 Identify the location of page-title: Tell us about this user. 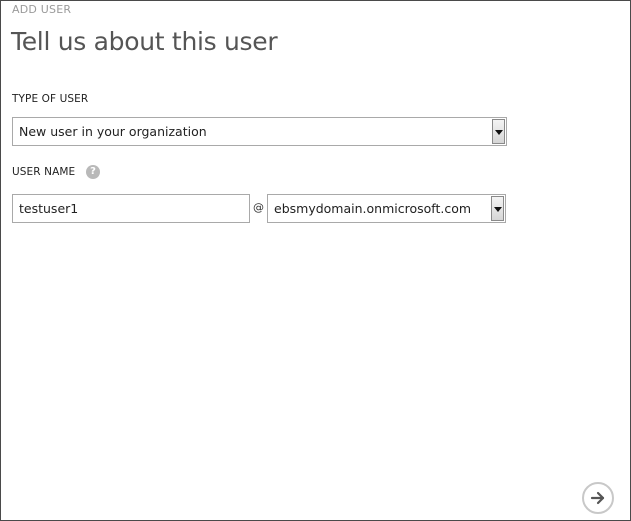
(144, 41).